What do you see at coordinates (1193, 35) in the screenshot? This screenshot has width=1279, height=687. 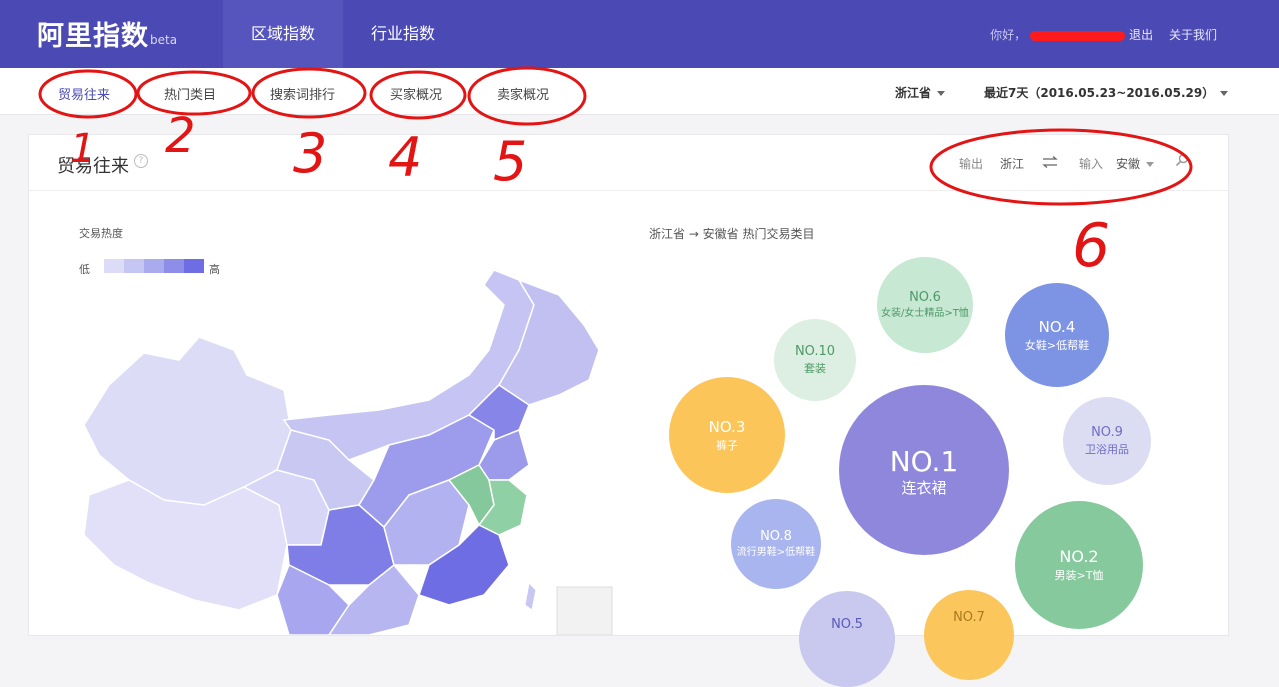 I see `about-link: 关于我们` at bounding box center [1193, 35].